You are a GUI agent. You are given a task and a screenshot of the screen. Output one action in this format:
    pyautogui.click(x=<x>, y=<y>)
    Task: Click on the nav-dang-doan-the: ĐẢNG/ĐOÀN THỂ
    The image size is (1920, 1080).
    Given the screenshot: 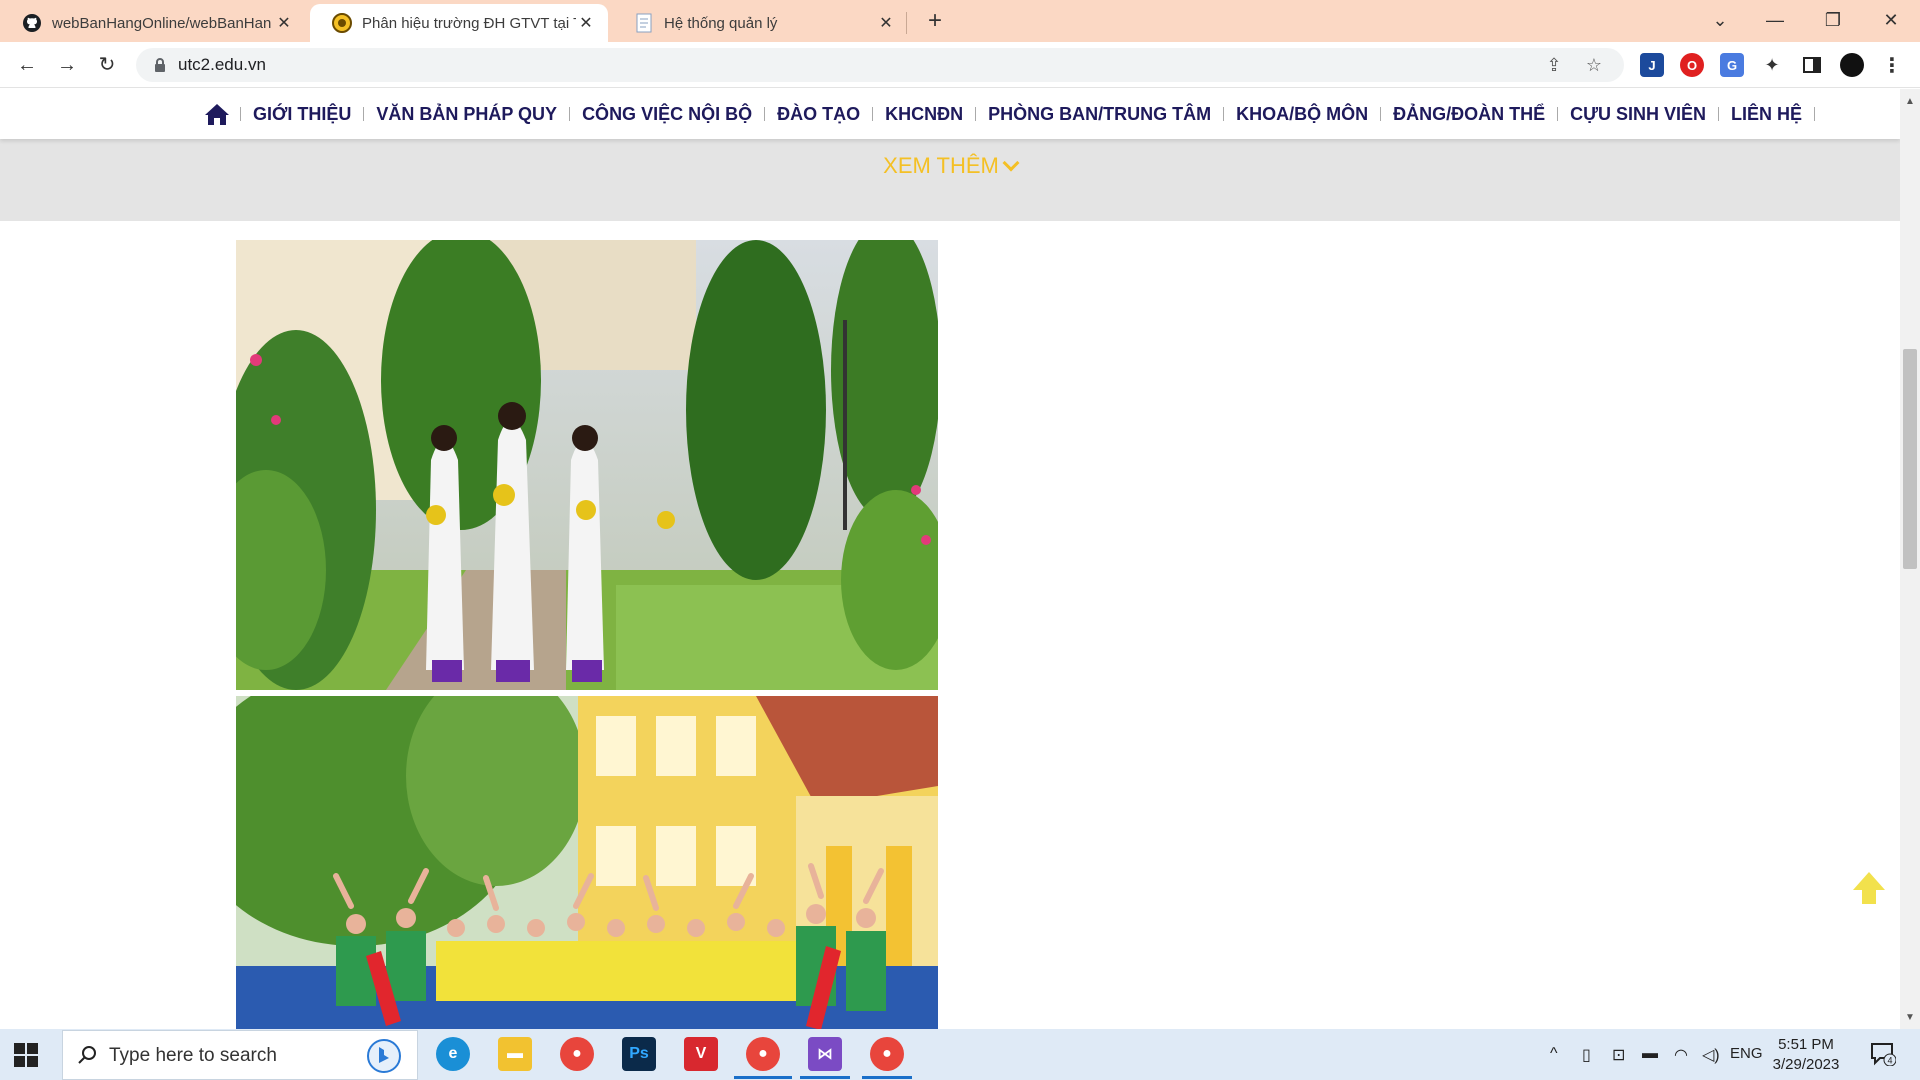 What is the action you would take?
    pyautogui.click(x=1469, y=114)
    